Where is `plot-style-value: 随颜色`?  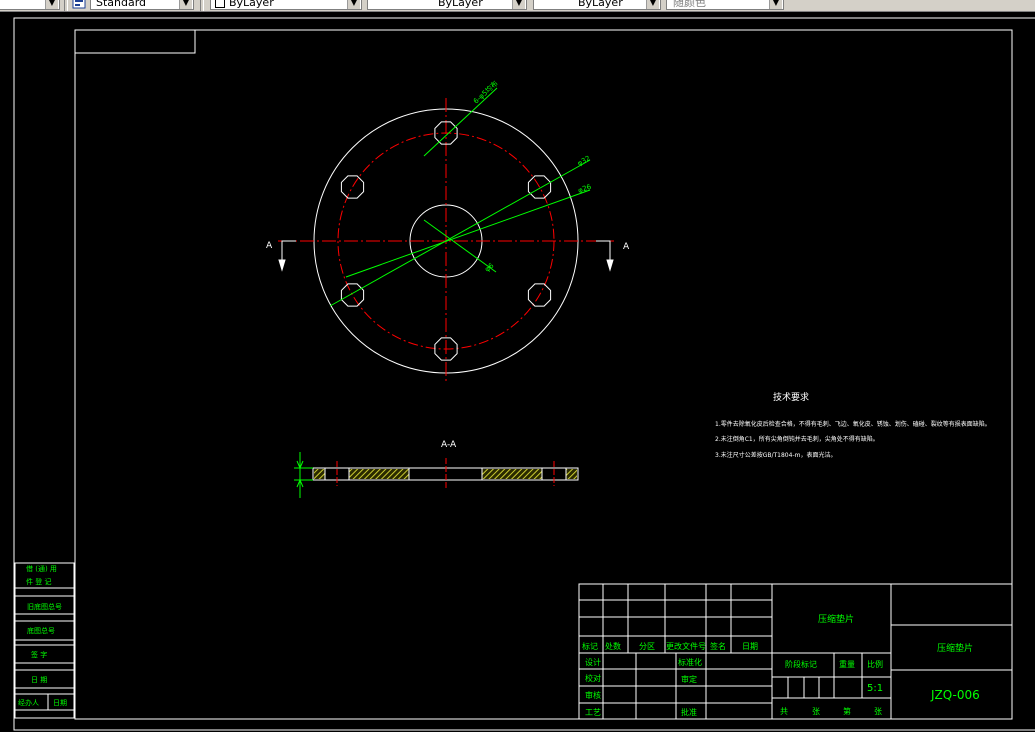 plot-style-value: 随颜色 is located at coordinates (689, 4).